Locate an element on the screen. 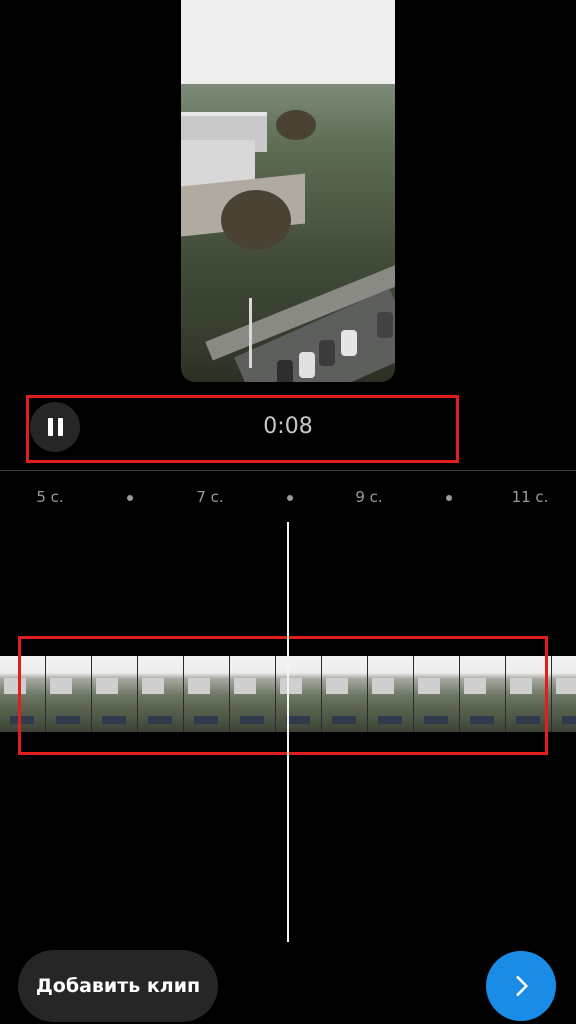 This screenshot has width=576, height=1024. next-button is located at coordinates (521, 986).